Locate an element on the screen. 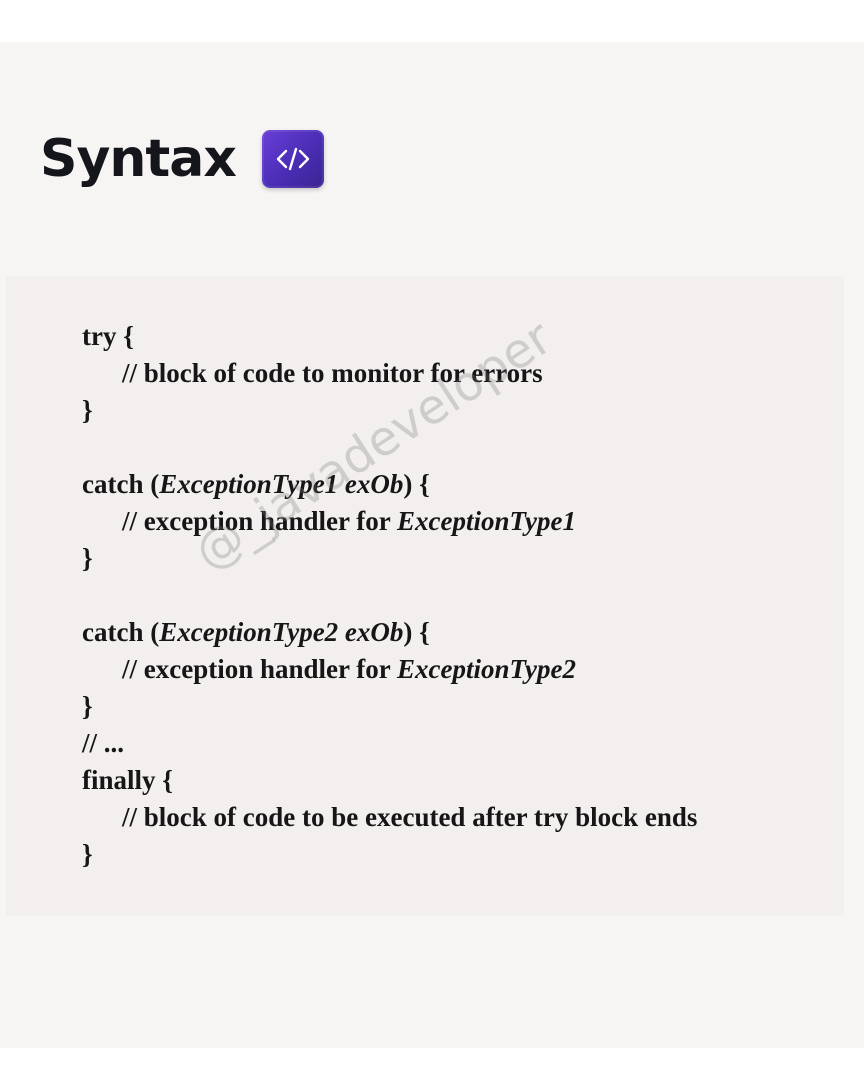 The height and width of the screenshot is (1080, 864). code-line: // exception handler for ExceptionType1 is located at coordinates (349, 521).